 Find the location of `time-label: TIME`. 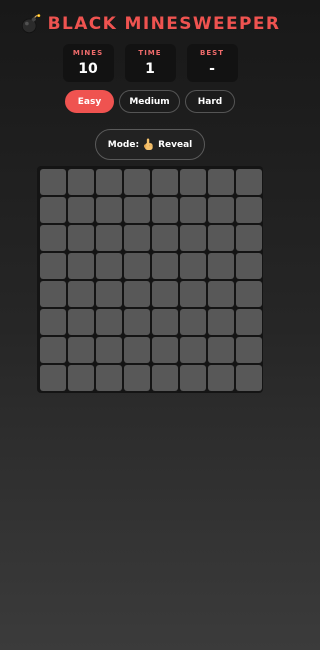

time-label: TIME is located at coordinates (150, 52).